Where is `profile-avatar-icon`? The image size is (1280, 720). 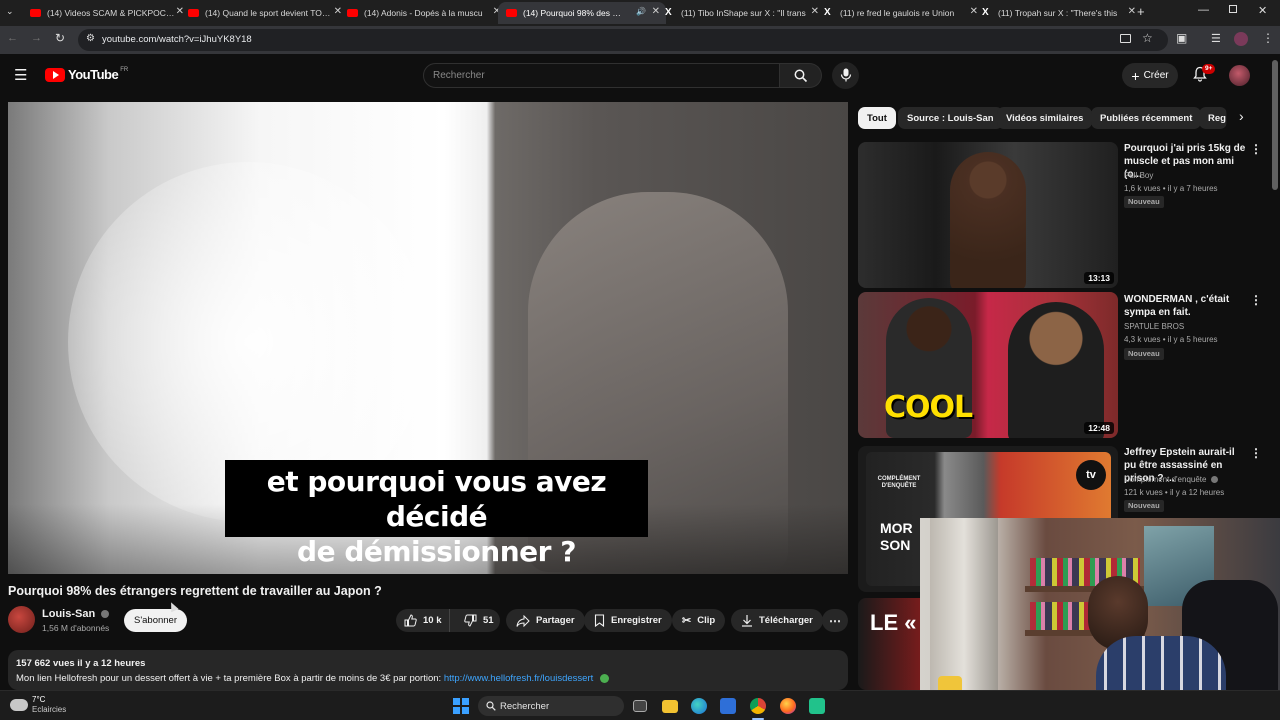 profile-avatar-icon is located at coordinates (1241, 39).